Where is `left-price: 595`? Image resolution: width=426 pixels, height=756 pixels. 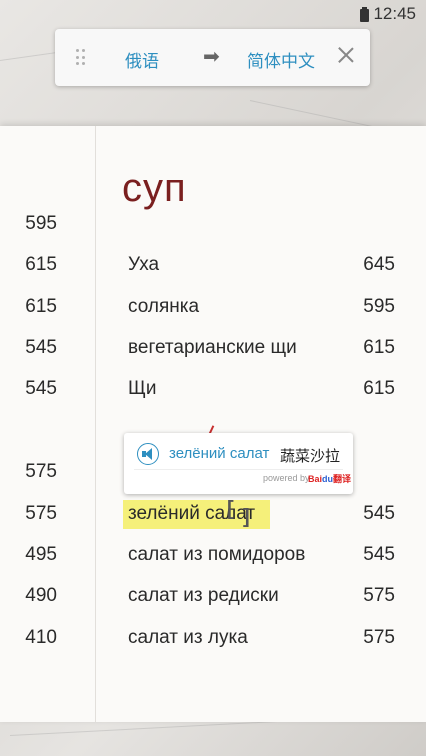
left-price: 595 is located at coordinates (41, 223).